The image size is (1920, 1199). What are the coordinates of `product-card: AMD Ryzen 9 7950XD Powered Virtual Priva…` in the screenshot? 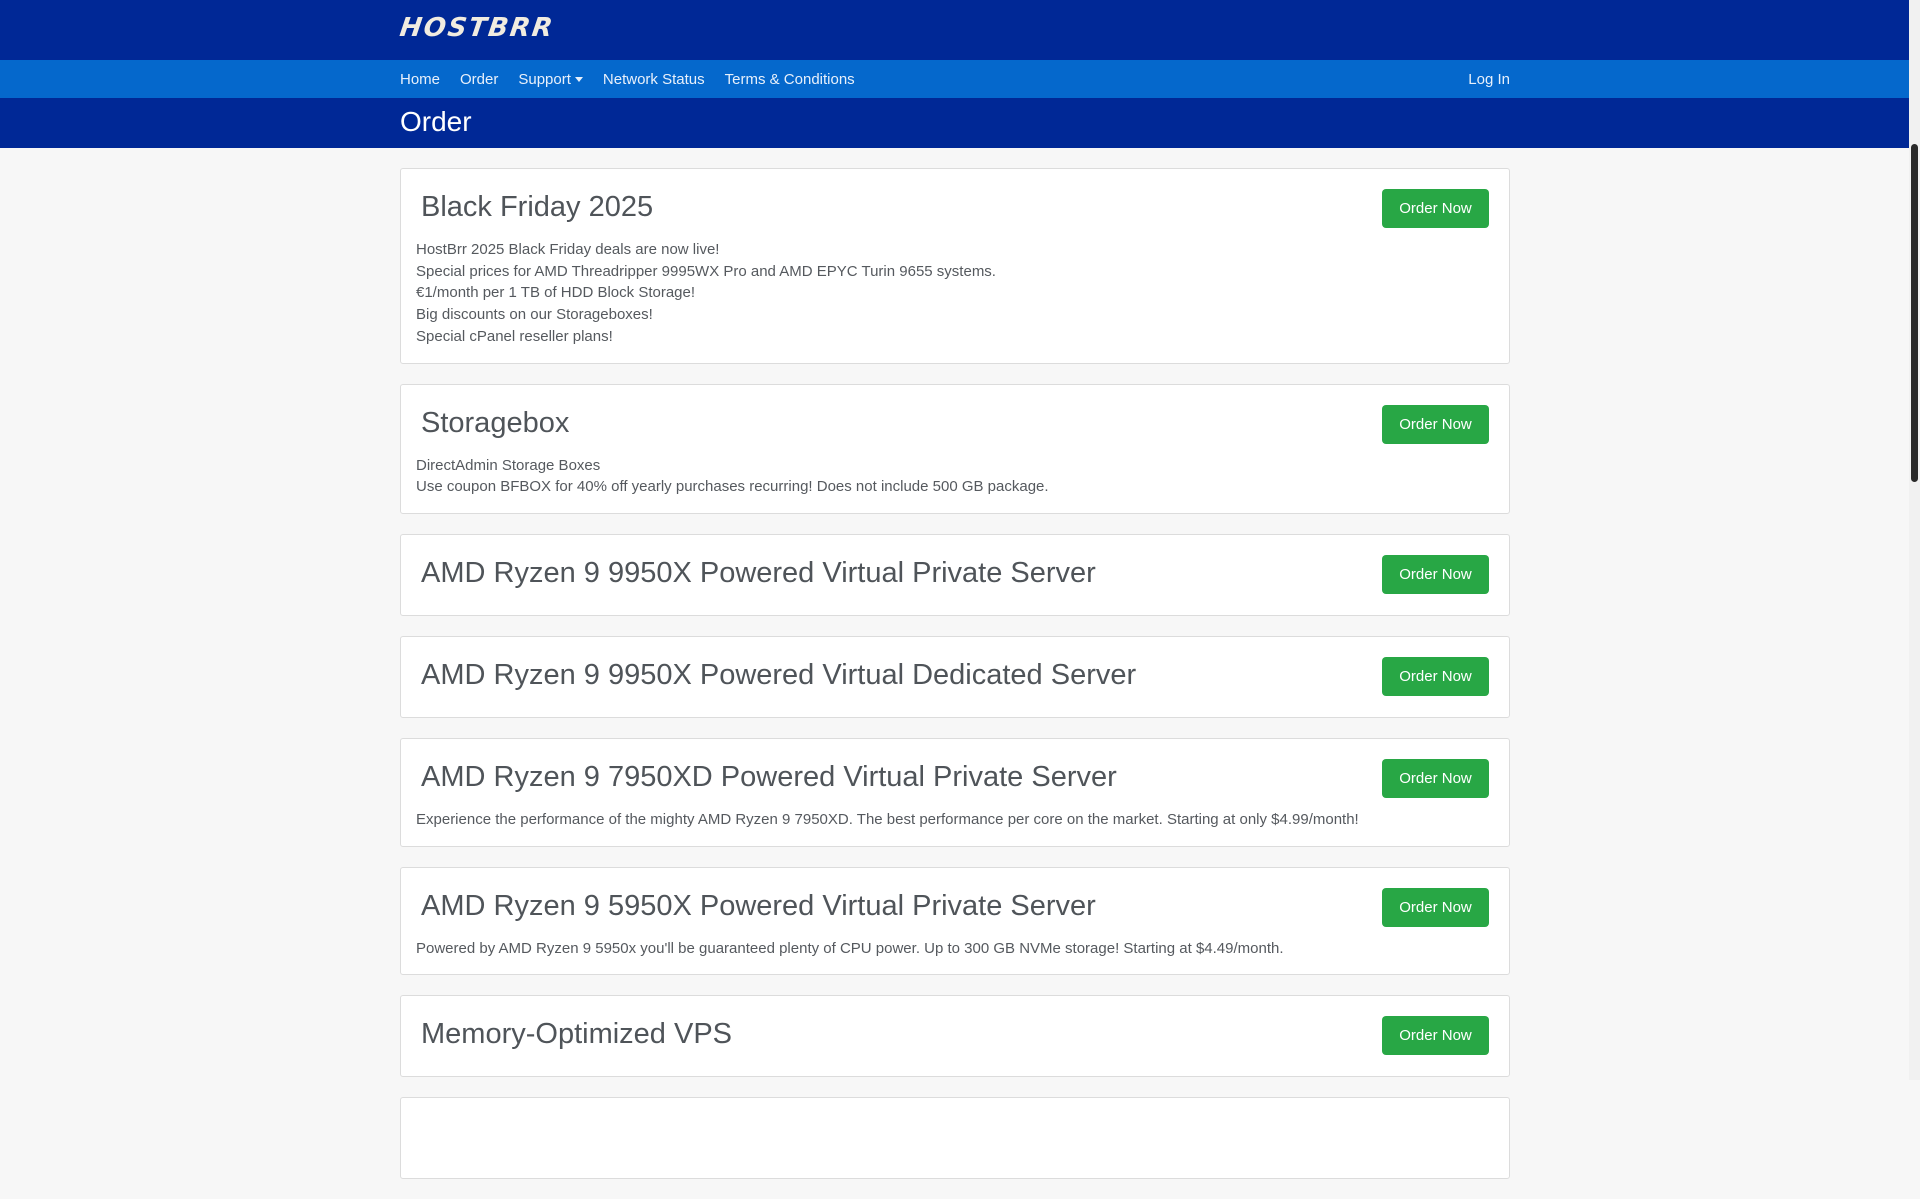 It's located at (955, 792).